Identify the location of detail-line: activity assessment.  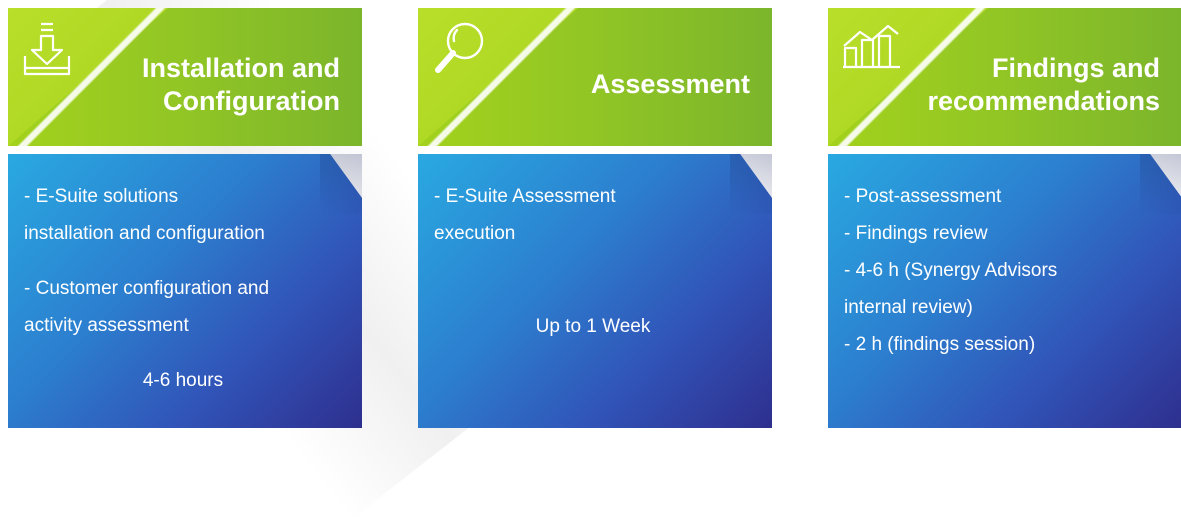
(106, 325).